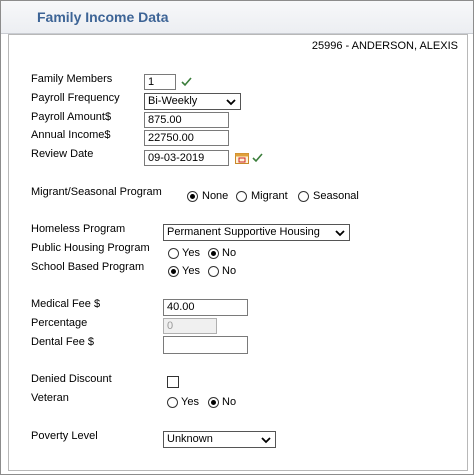 The width and height of the screenshot is (474, 475). I want to click on payroll-amount-label: Payroll Amount$, so click(71, 117).